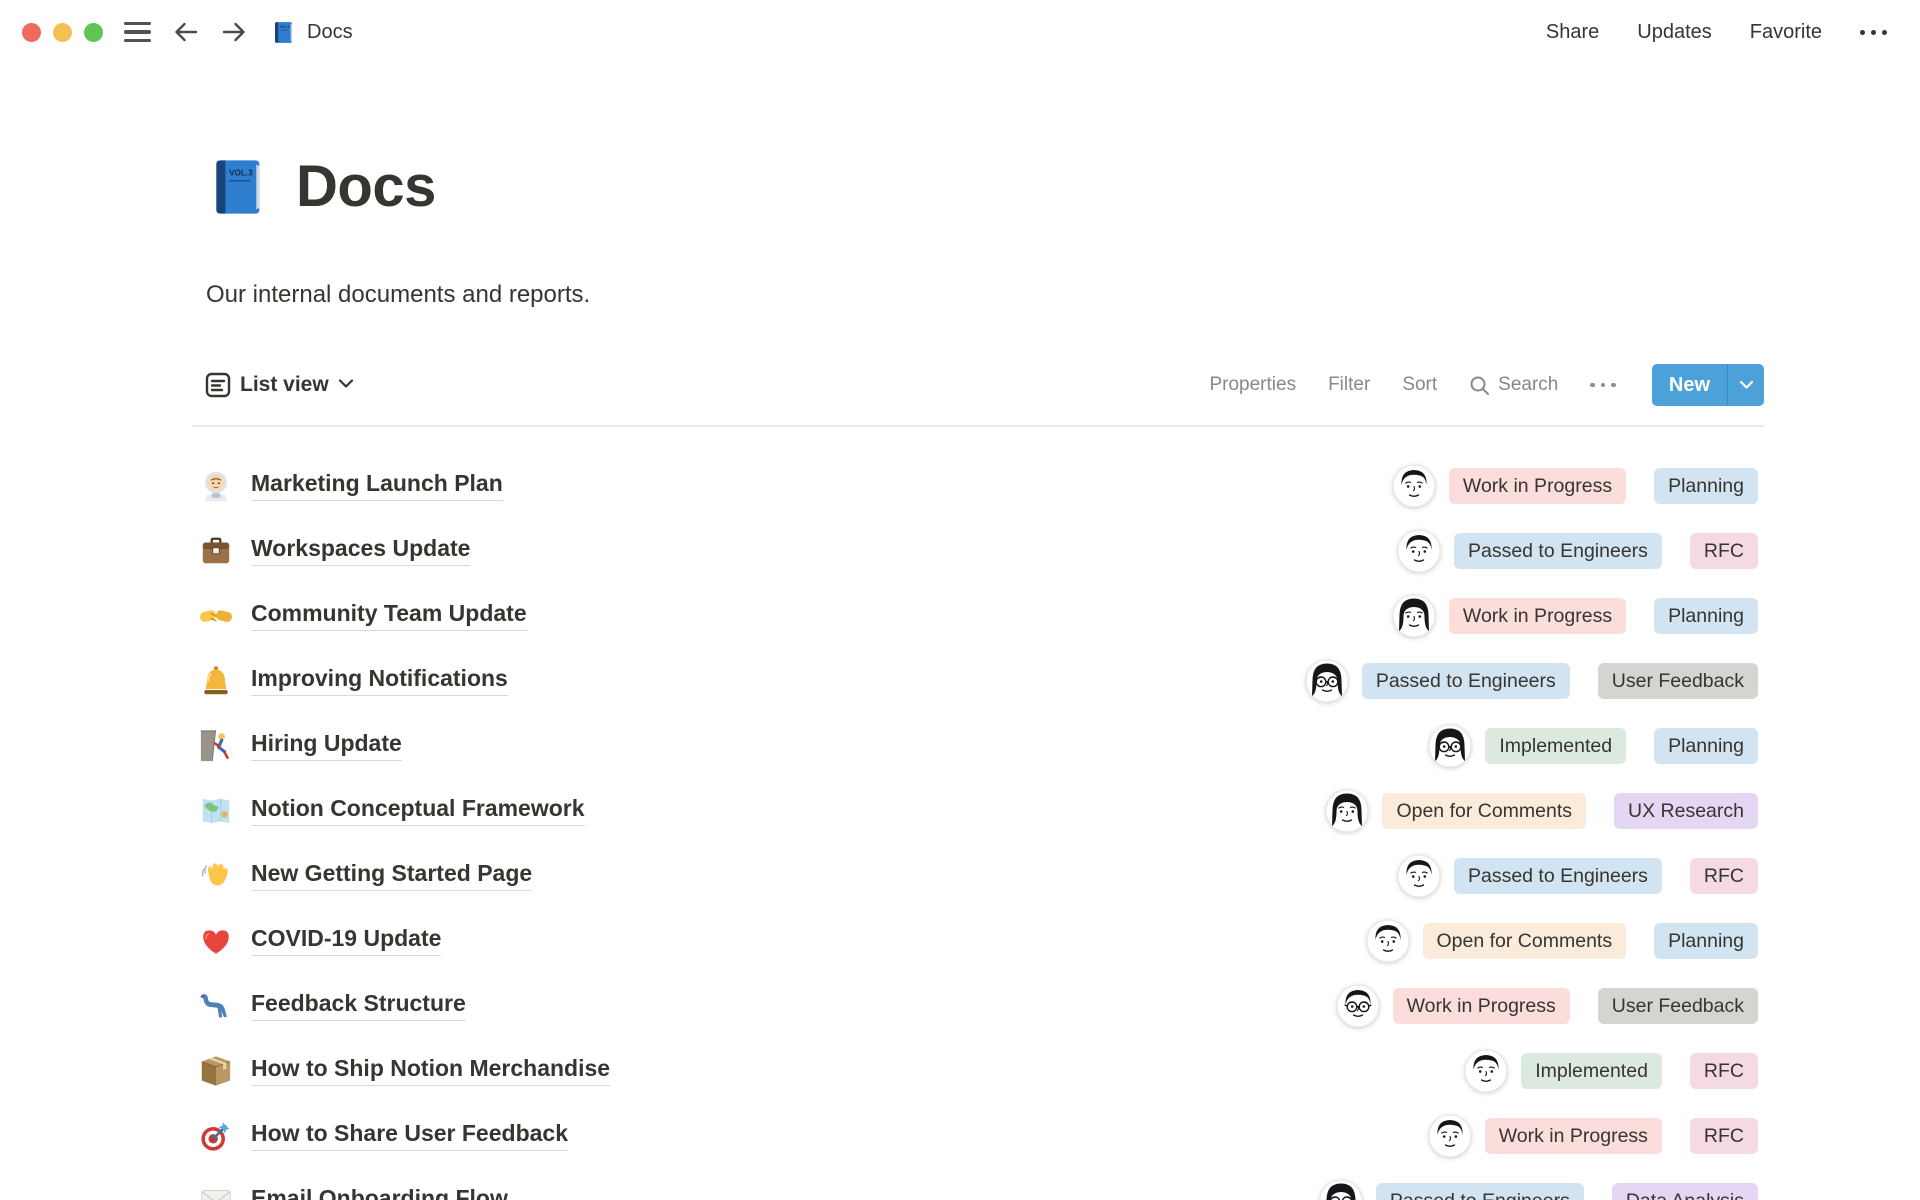 This screenshot has width=1920, height=1200. Describe the element at coordinates (409, 1135) in the screenshot. I see `row-title-link: How to Share User Feedback` at that location.